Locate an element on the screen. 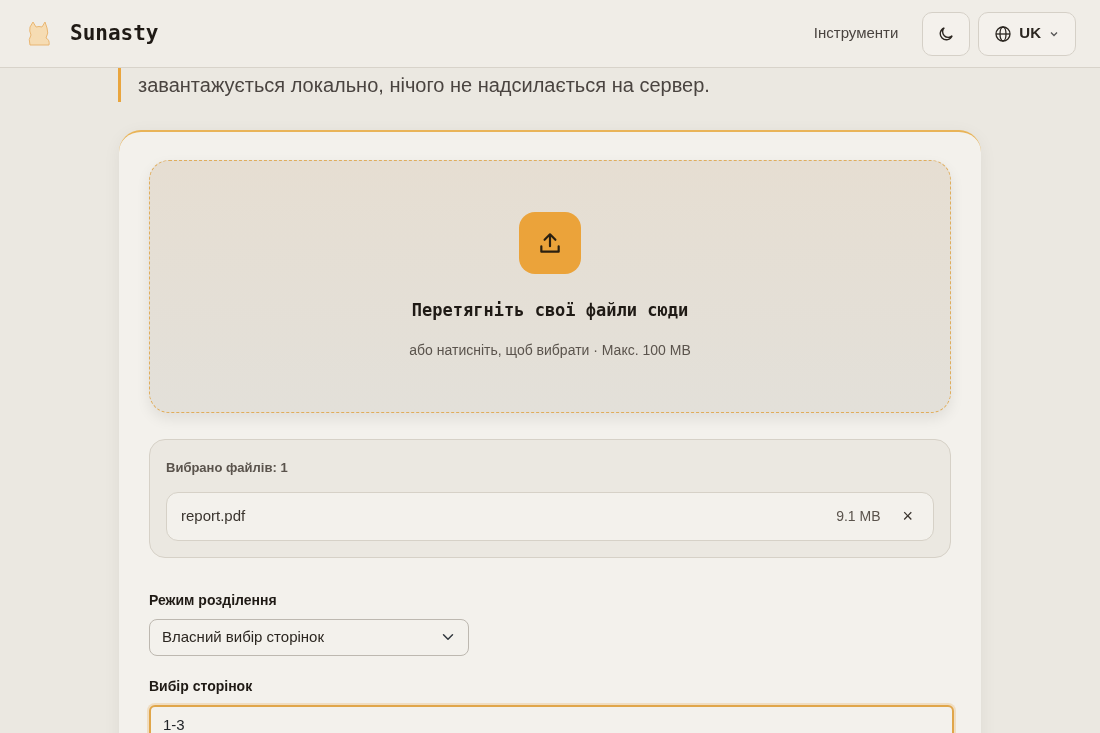 The width and height of the screenshot is (1100, 733). split-mode-label: Режим розділення is located at coordinates (213, 600).